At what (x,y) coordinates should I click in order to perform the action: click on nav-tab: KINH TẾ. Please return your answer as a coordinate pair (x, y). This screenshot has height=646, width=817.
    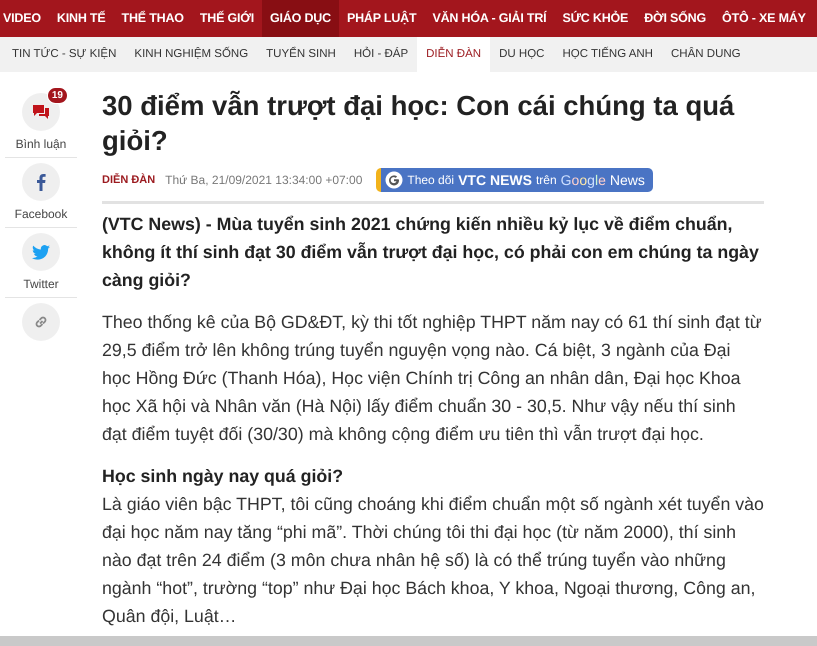
    Looking at the image, I should click on (81, 18).